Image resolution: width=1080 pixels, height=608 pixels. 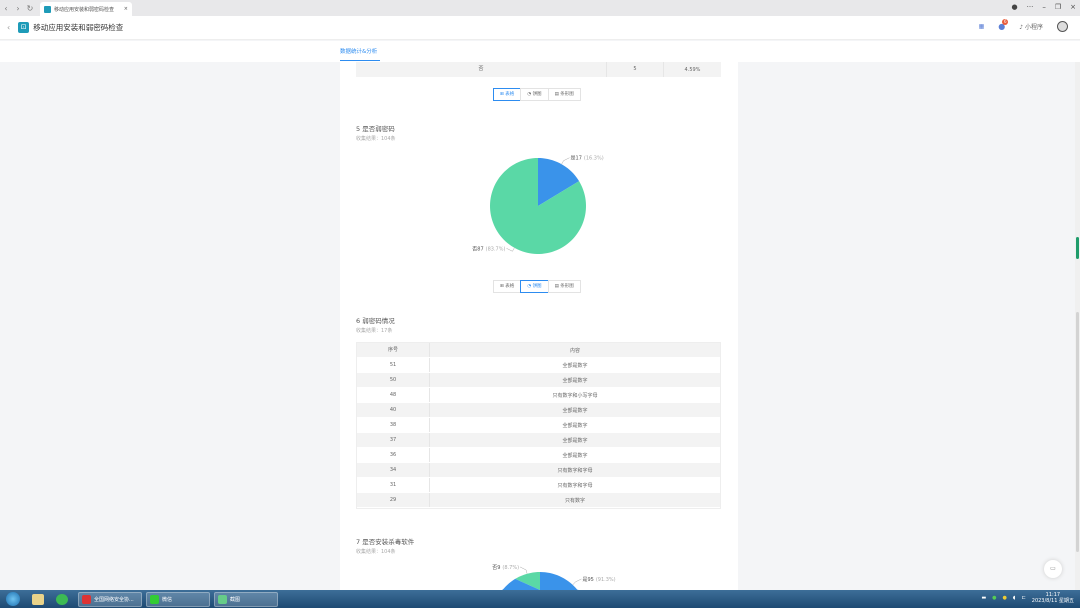 I want to click on header-index: 序号, so click(x=393, y=350).